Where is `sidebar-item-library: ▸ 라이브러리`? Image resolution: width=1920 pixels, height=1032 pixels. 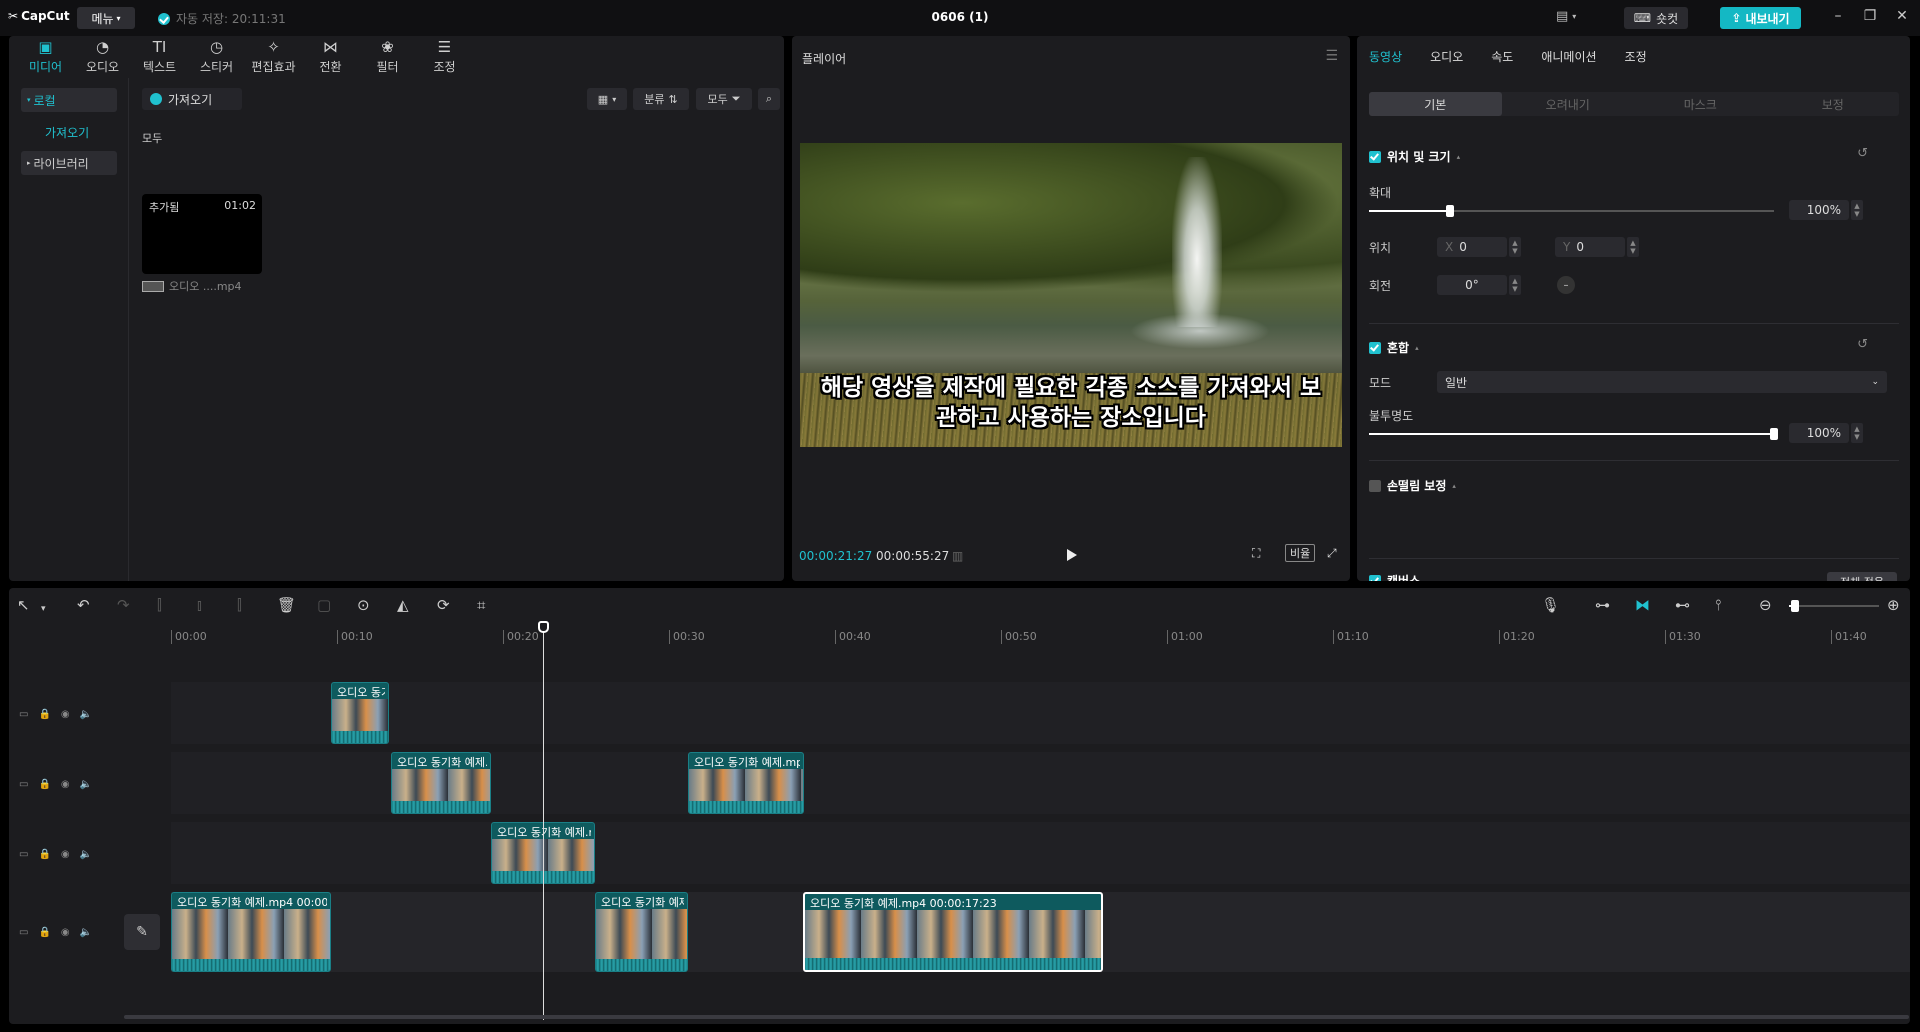
sidebar-item-library: ▸ 라이브러리 is located at coordinates (69, 163).